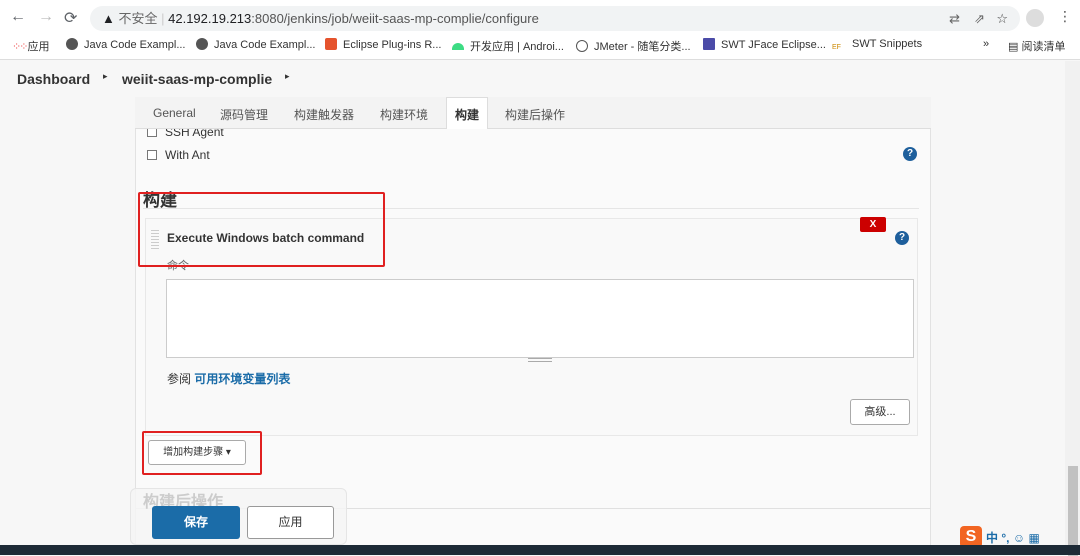 The image size is (1080, 556). I want to click on tab-general: General, so click(174, 113).